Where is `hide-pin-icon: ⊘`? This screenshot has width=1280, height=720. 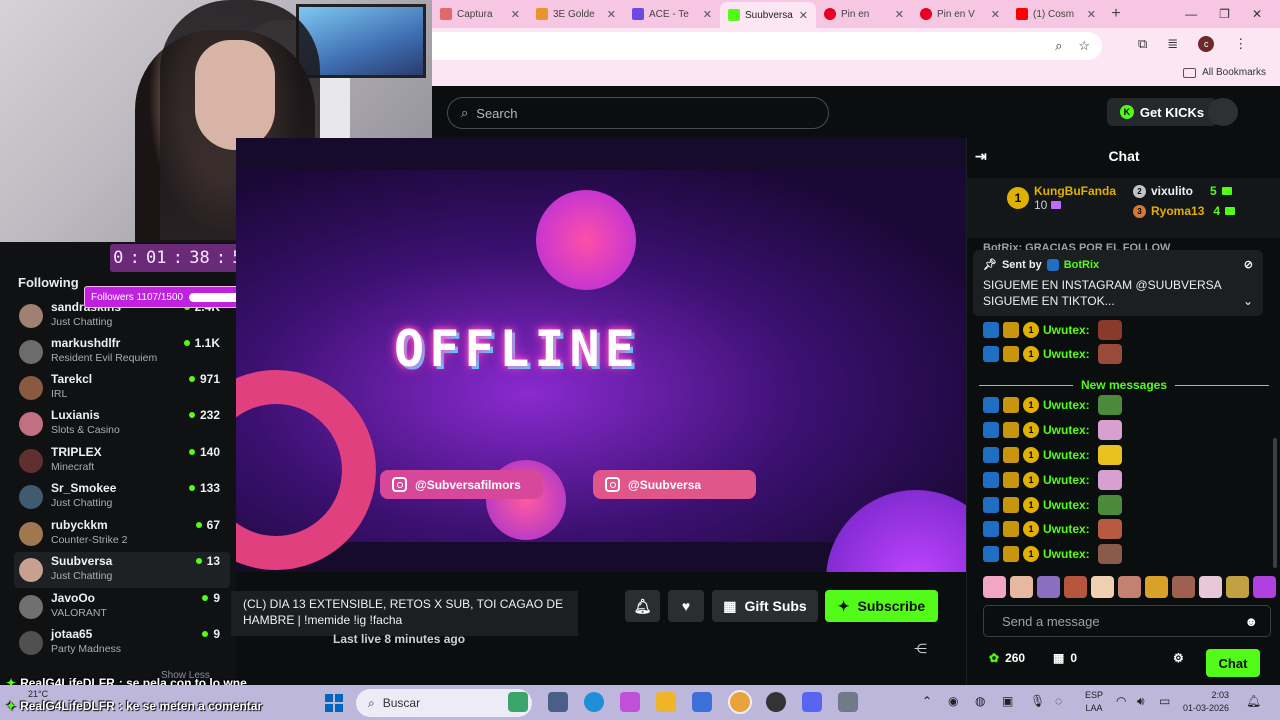
hide-pin-icon: ⊘ is located at coordinates (1248, 264).